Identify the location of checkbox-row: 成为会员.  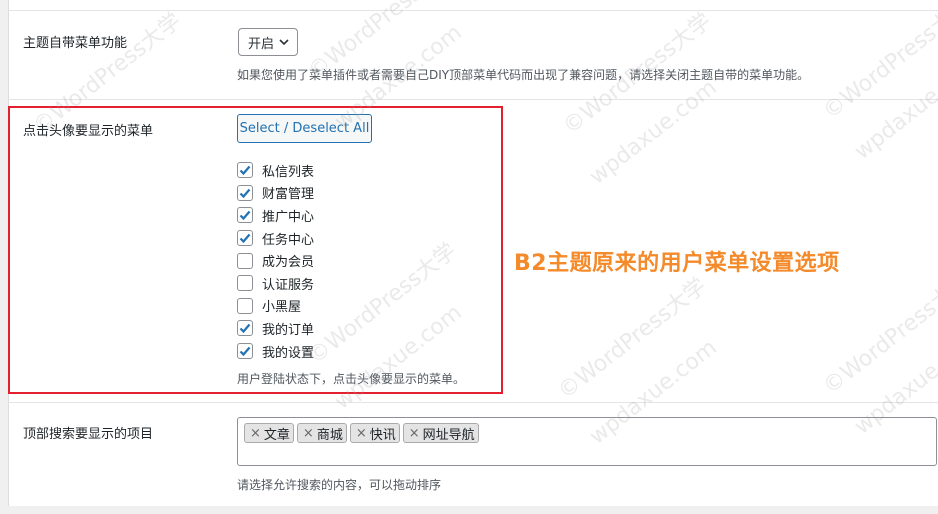
(275, 260).